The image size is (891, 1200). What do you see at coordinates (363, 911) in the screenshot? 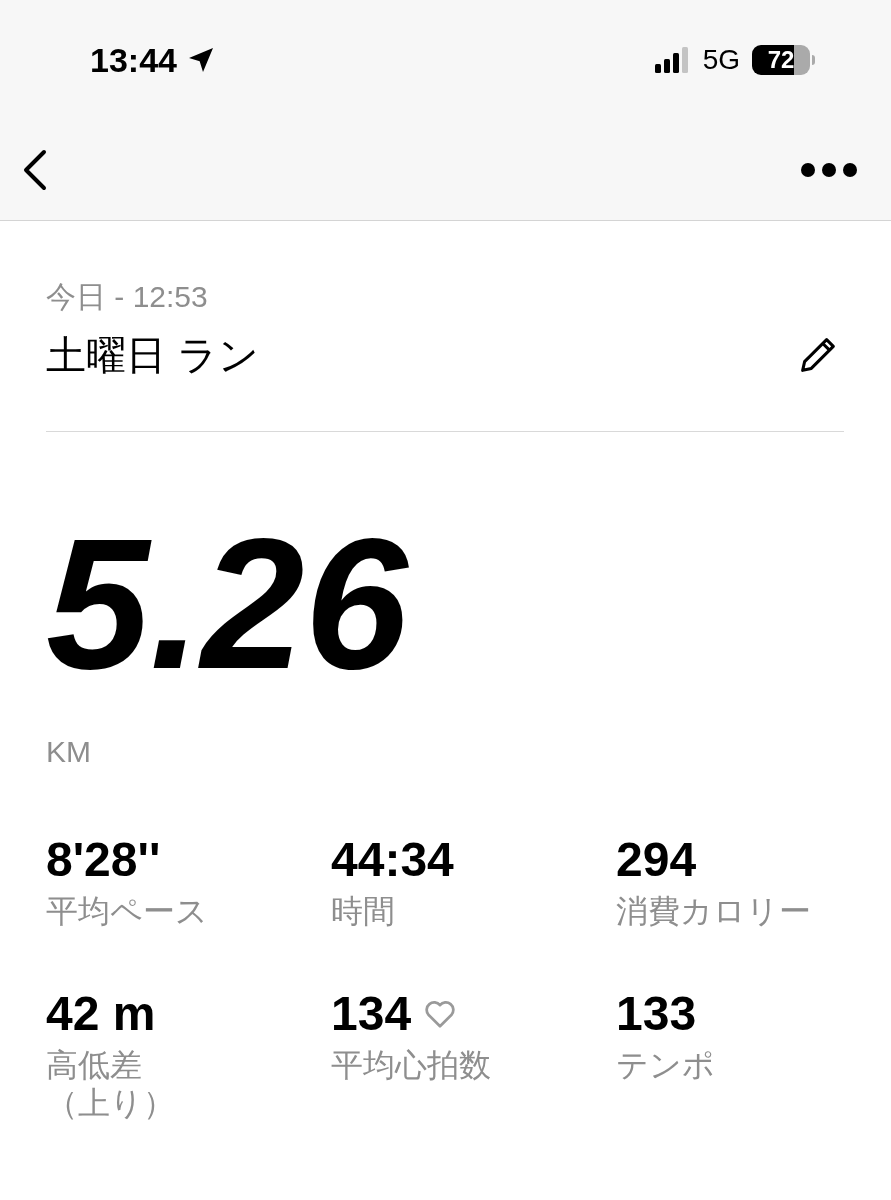
I see `stat-label: 時間` at bounding box center [363, 911].